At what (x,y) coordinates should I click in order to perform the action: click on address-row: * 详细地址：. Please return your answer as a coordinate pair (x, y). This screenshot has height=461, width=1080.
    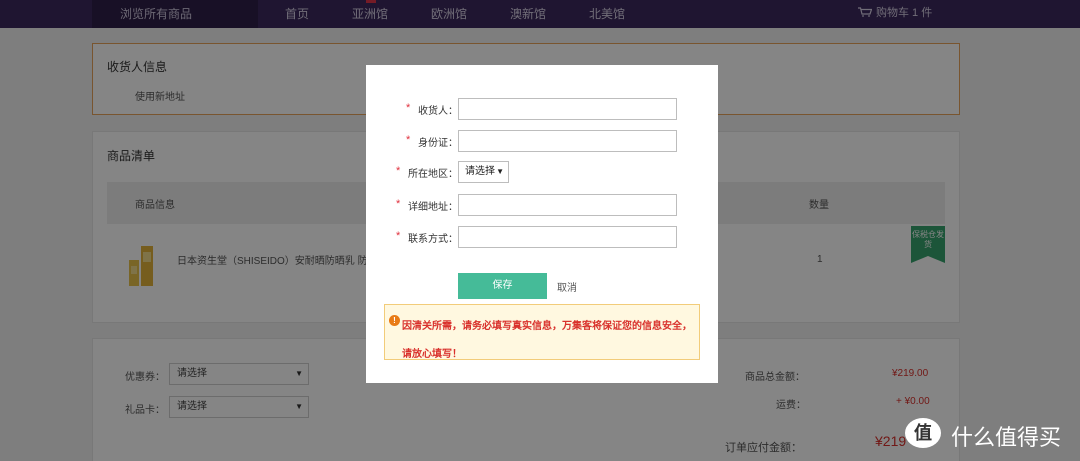
    Looking at the image, I should click on (542, 205).